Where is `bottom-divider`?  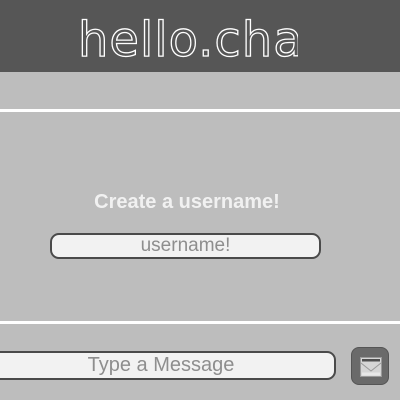
bottom-divider is located at coordinates (200, 322).